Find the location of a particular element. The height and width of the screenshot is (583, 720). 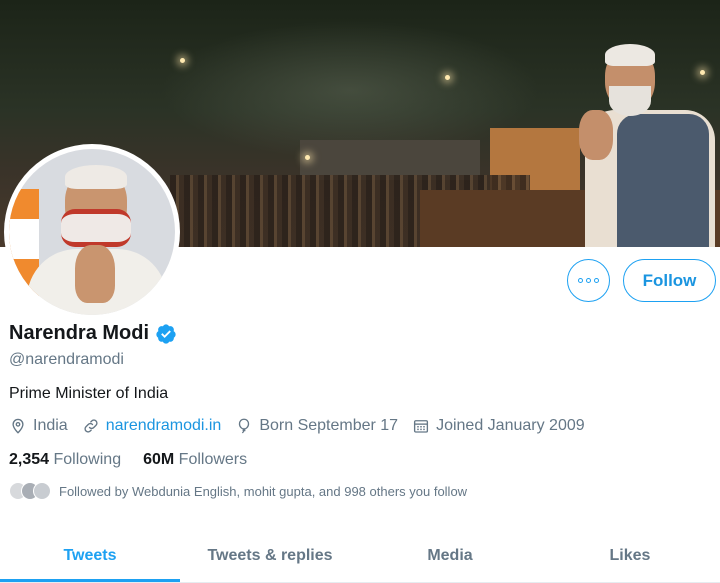

location-pin-icon is located at coordinates (18, 426).